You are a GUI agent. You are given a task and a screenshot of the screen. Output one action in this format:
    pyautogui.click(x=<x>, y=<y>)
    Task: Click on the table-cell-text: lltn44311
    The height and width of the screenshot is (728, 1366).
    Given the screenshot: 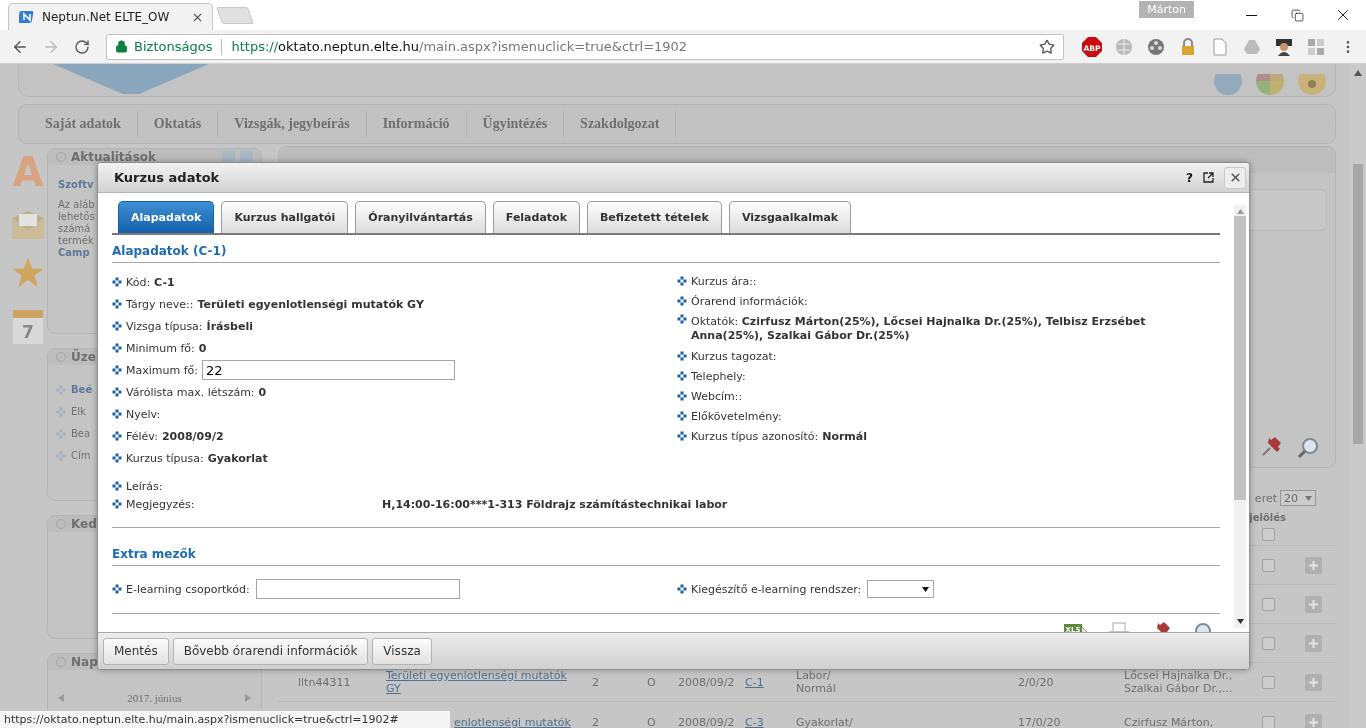 What is the action you would take?
    pyautogui.click(x=325, y=682)
    